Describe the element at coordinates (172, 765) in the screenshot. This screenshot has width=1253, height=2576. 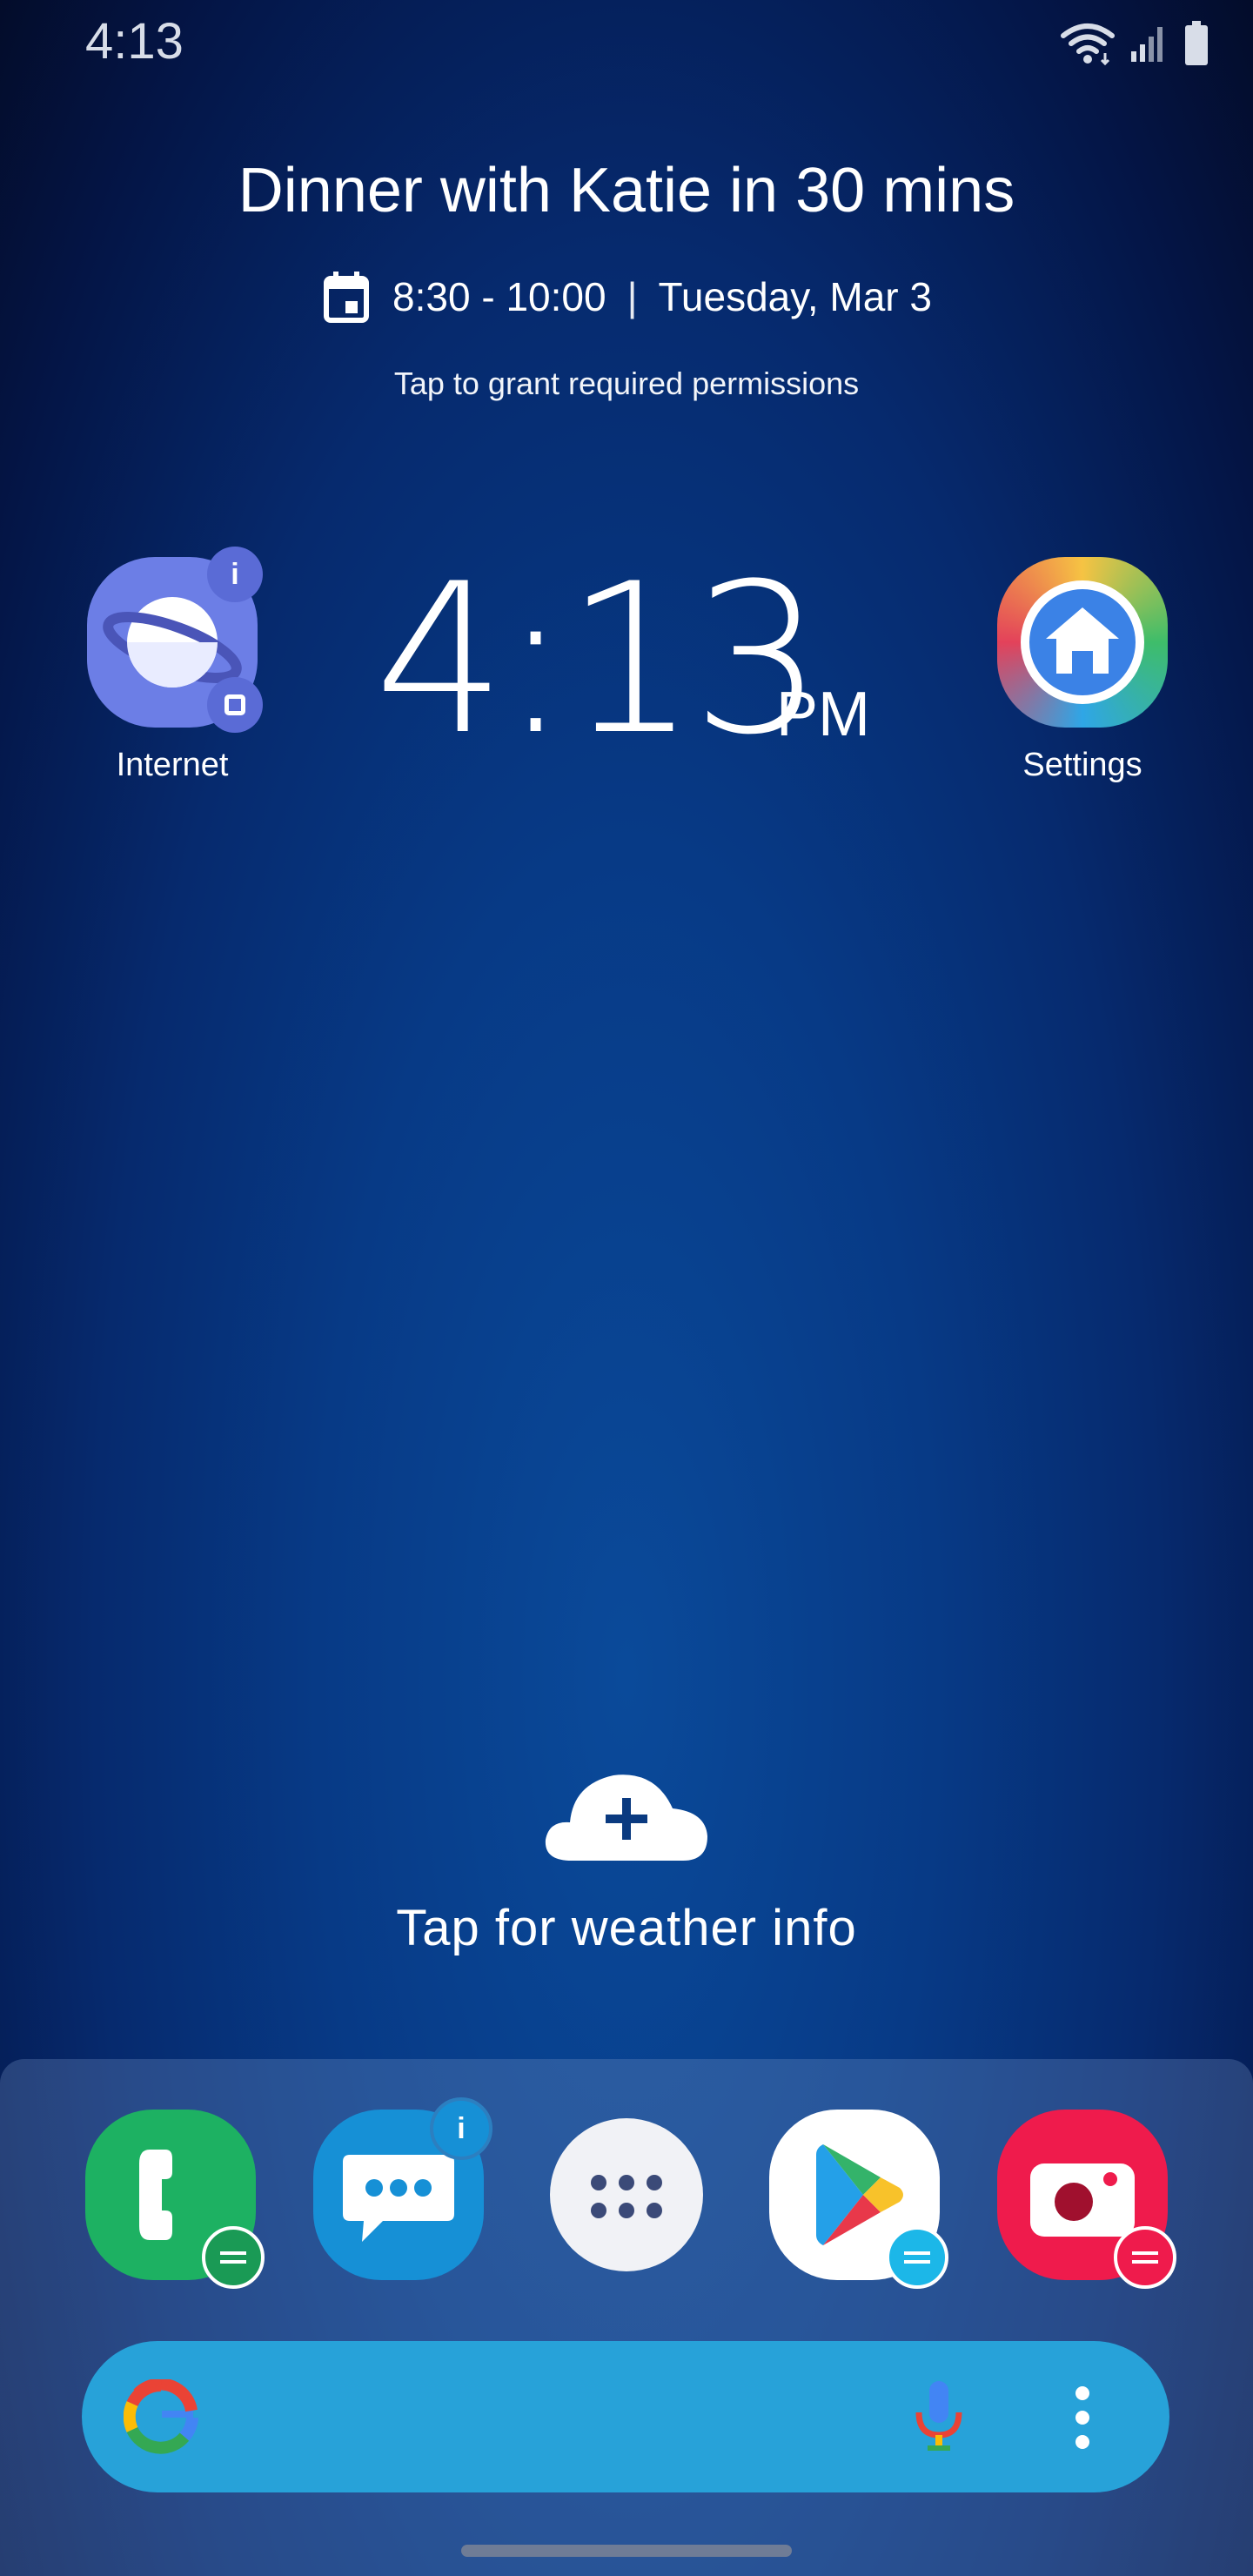
I see `internet-label: Internet` at that location.